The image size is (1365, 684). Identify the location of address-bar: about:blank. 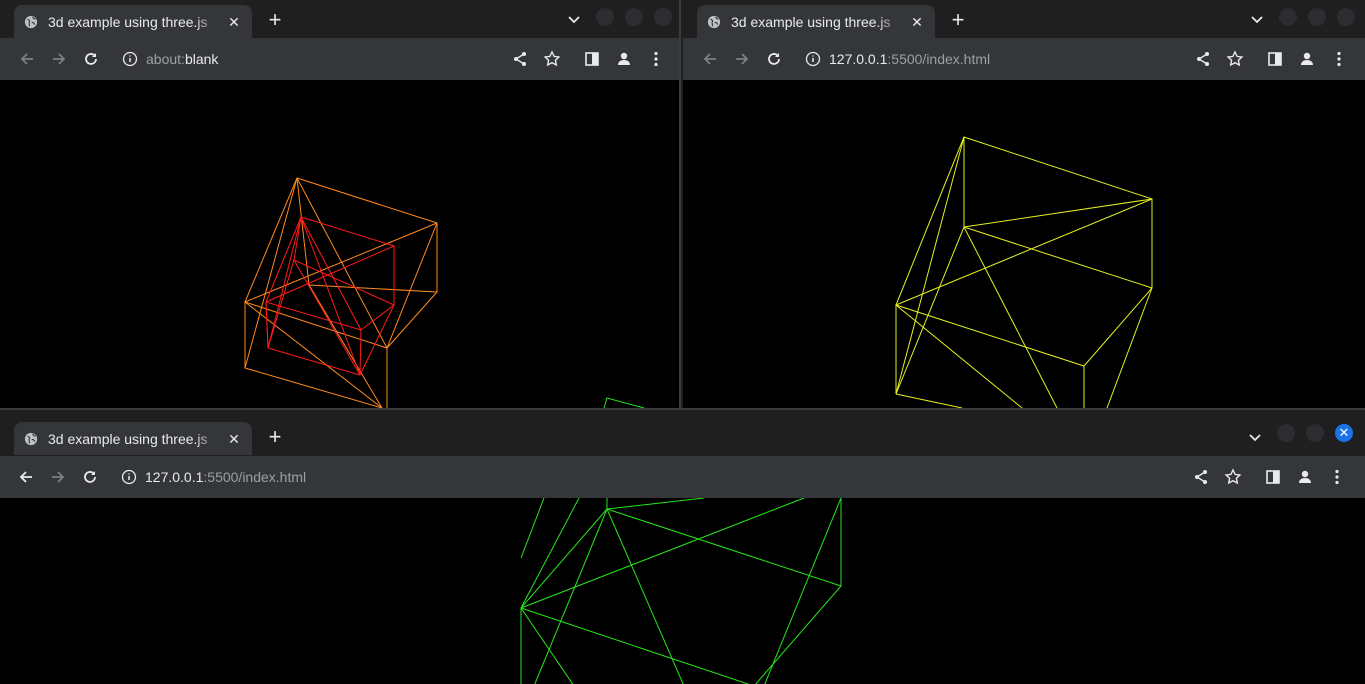
(170, 59).